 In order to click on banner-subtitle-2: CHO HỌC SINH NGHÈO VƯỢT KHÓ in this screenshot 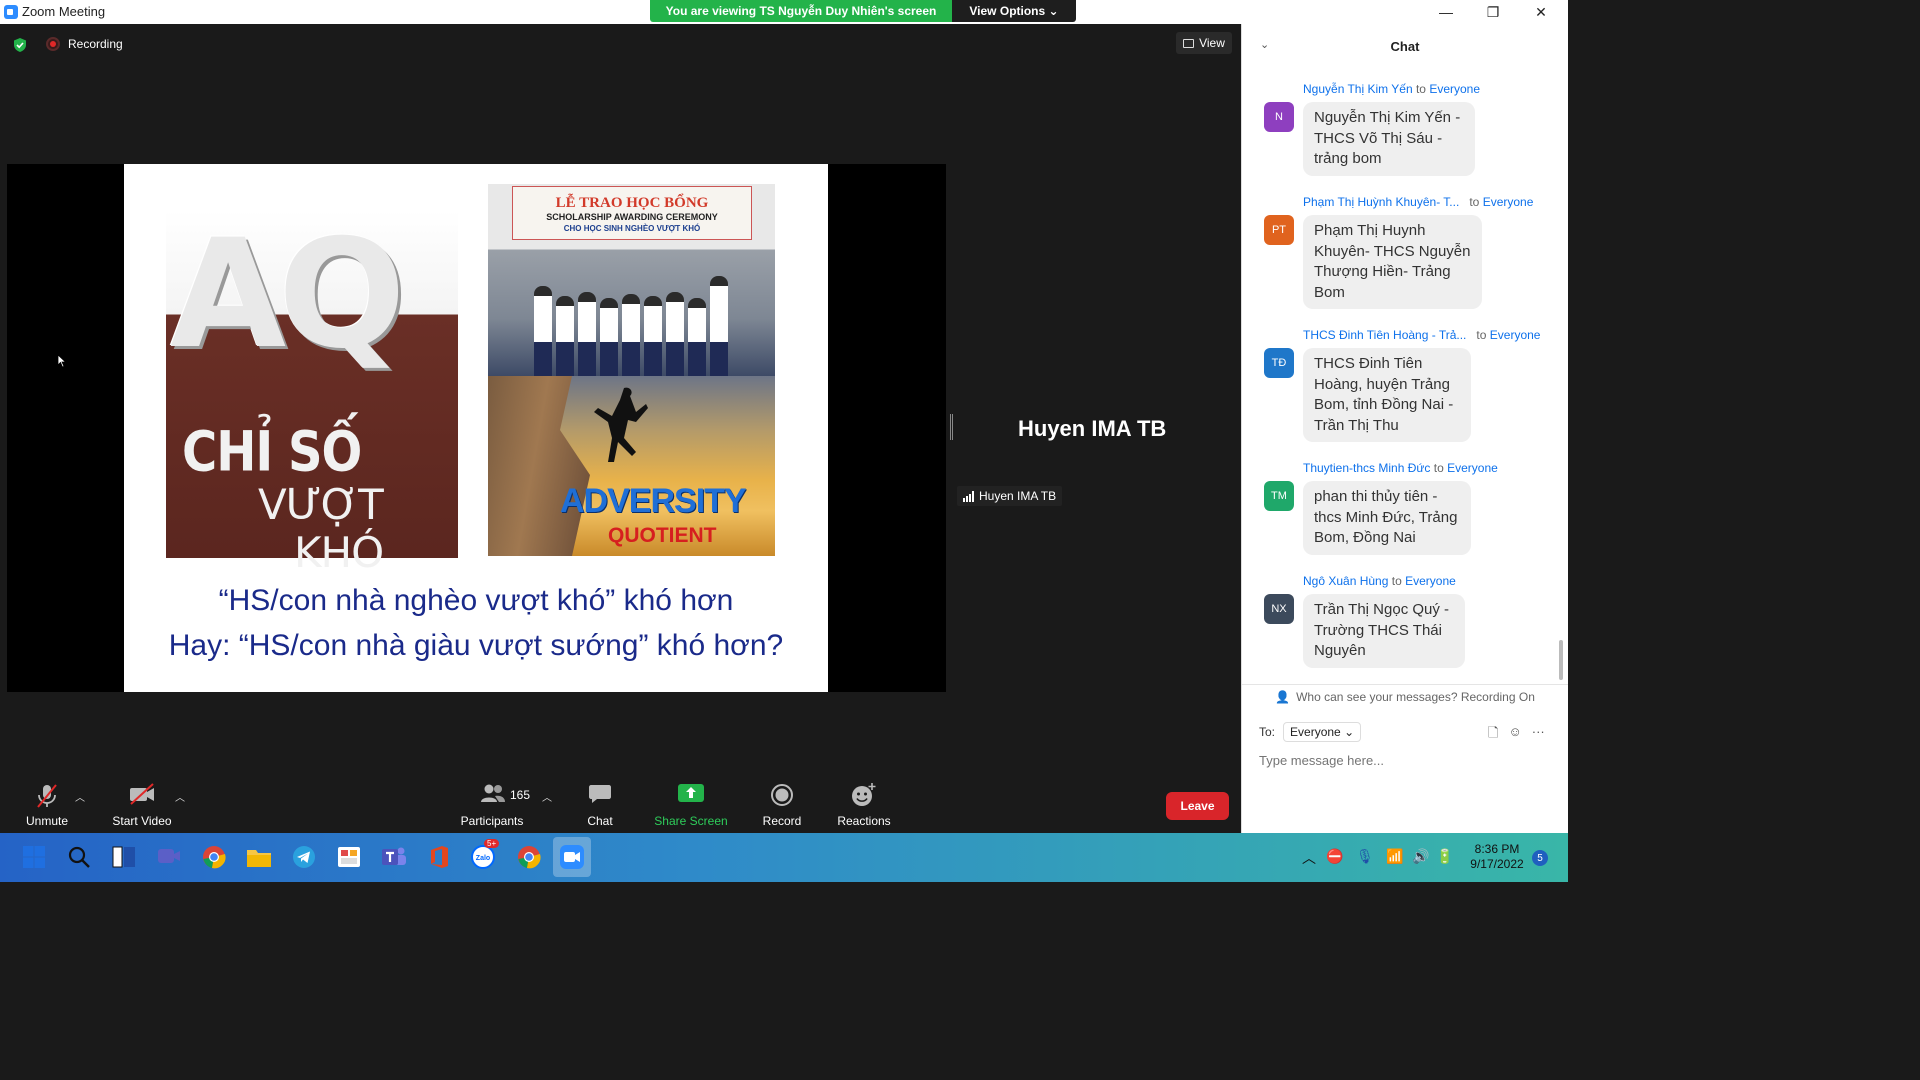, I will do `click(632, 228)`.